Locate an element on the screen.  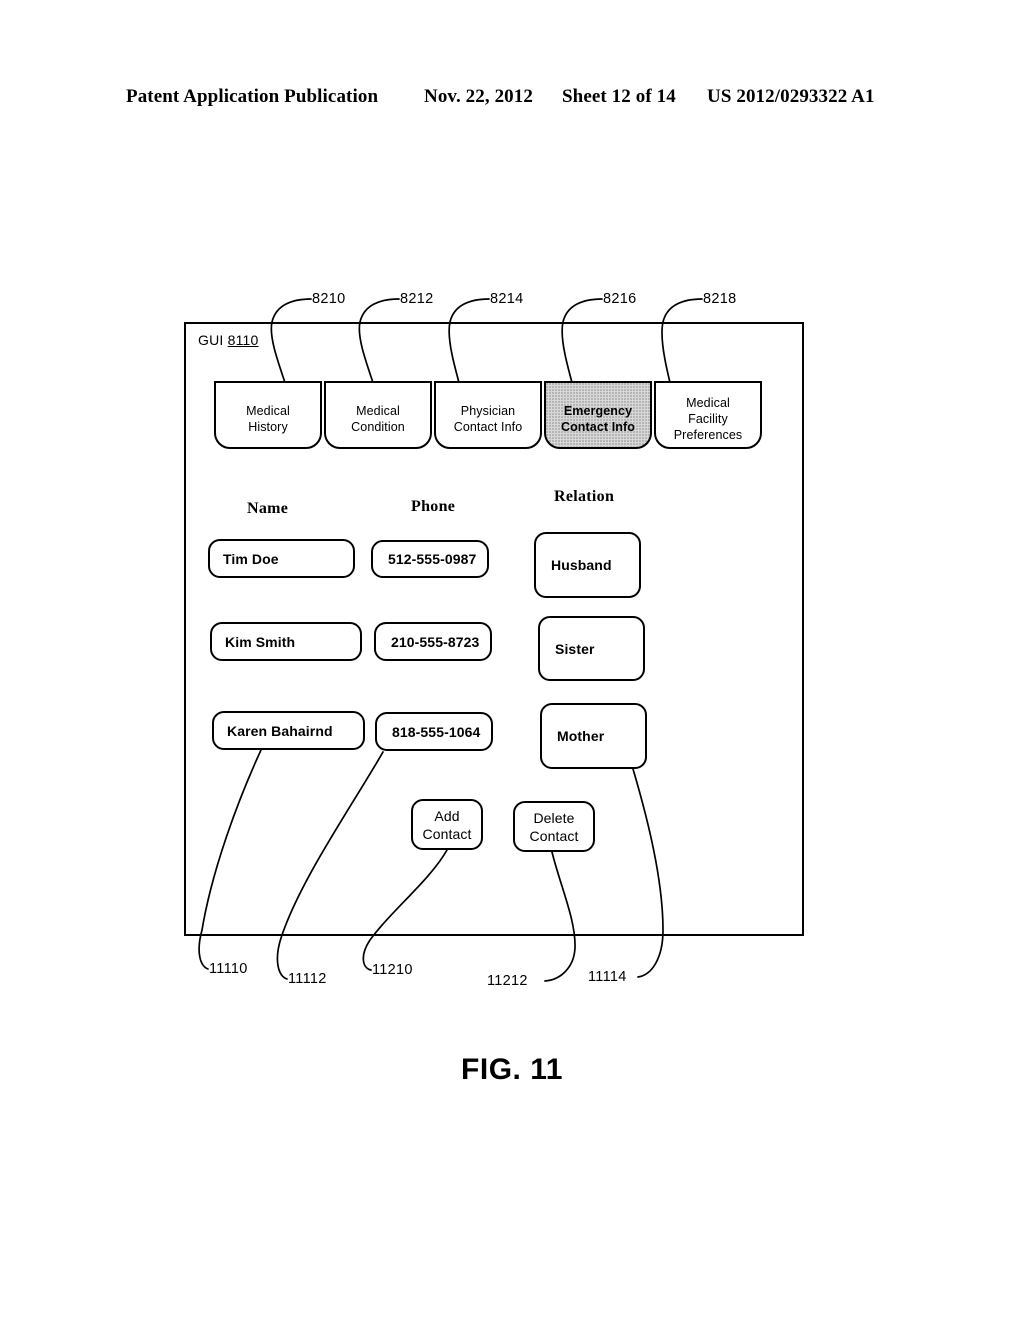
reference-numeral-11112: 11112 is located at coordinates (307, 979).